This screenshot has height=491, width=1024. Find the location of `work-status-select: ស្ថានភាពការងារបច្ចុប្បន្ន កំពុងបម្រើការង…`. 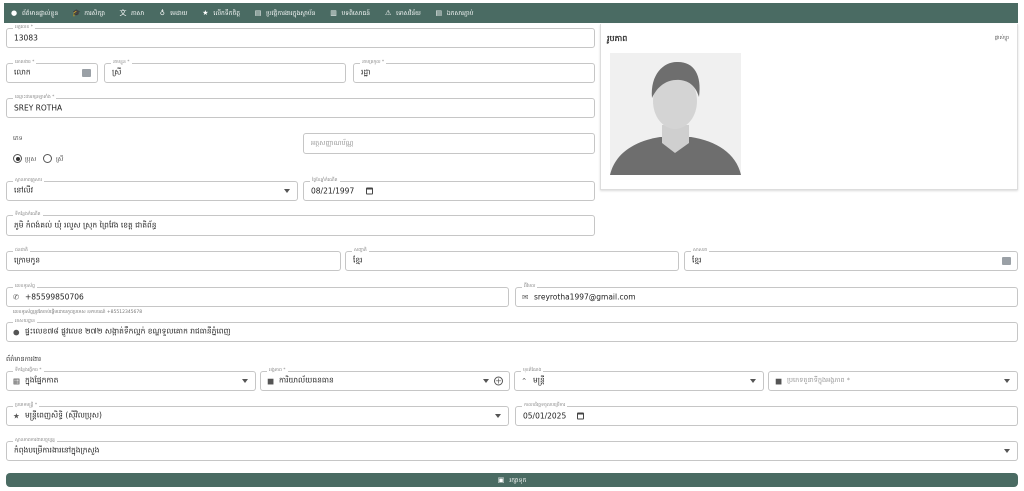

work-status-select: ស្ថានភាពការងារបច្ចុប្បន្ន កំពុងបម្រើការង… is located at coordinates (512, 449).